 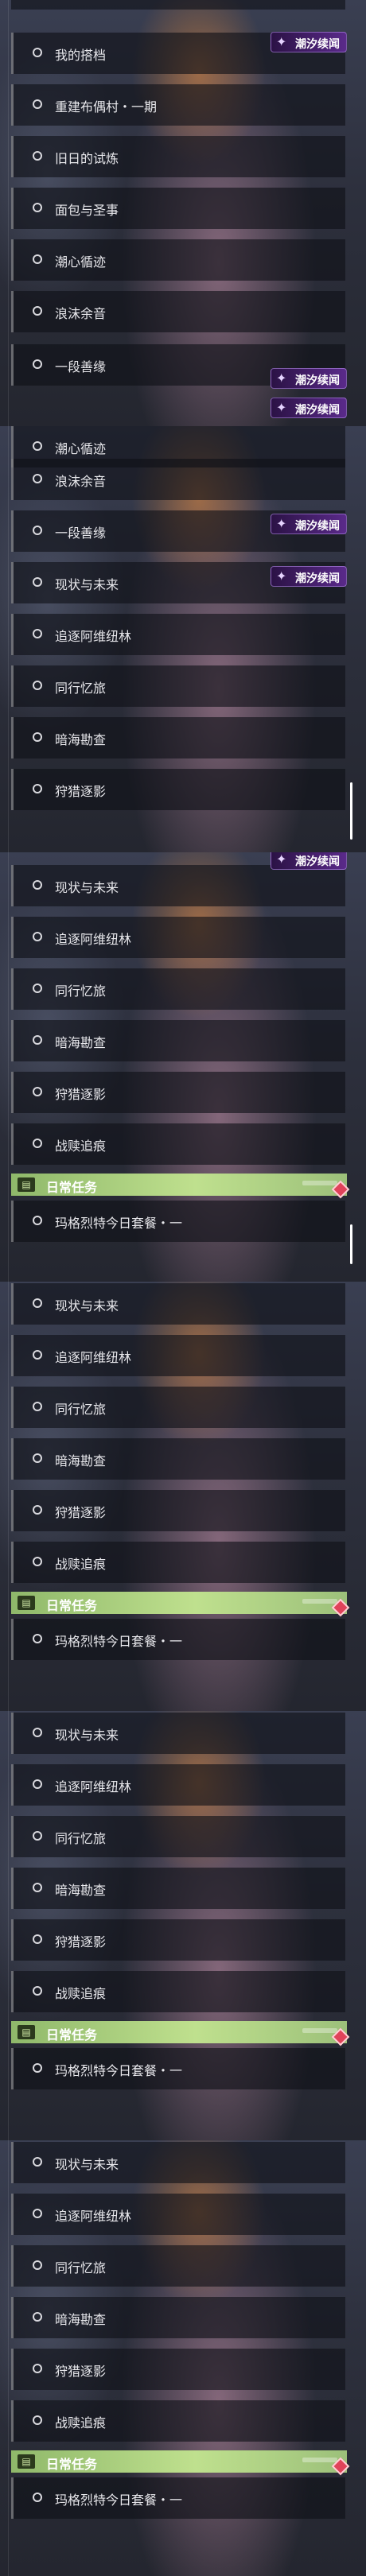 I want to click on quest-item: 潮心循迹, so click(x=178, y=260).